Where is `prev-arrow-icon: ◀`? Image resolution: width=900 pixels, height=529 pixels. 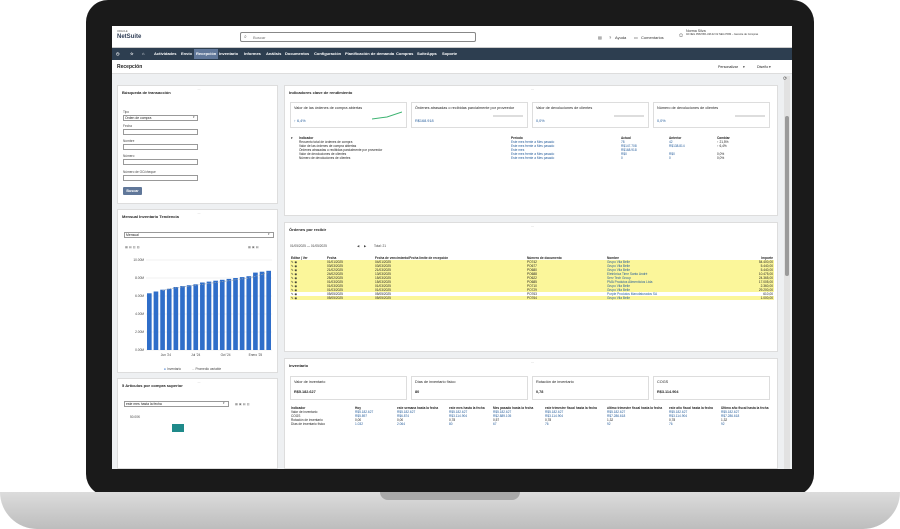
prev-arrow-icon: ◀ is located at coordinates (358, 246).